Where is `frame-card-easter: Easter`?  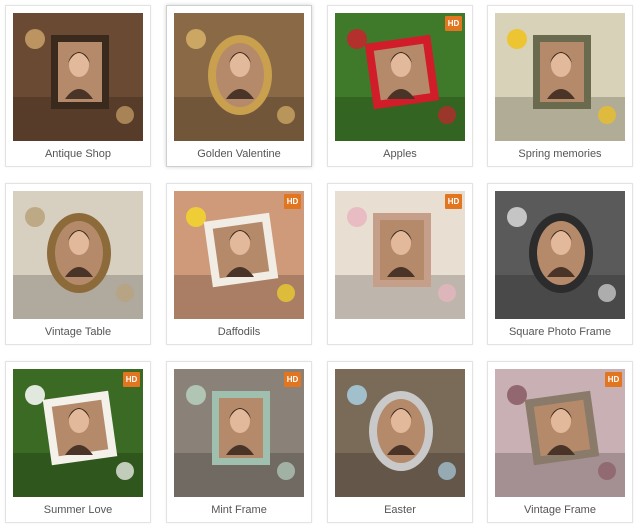 frame-card-easter: Easter is located at coordinates (400, 442).